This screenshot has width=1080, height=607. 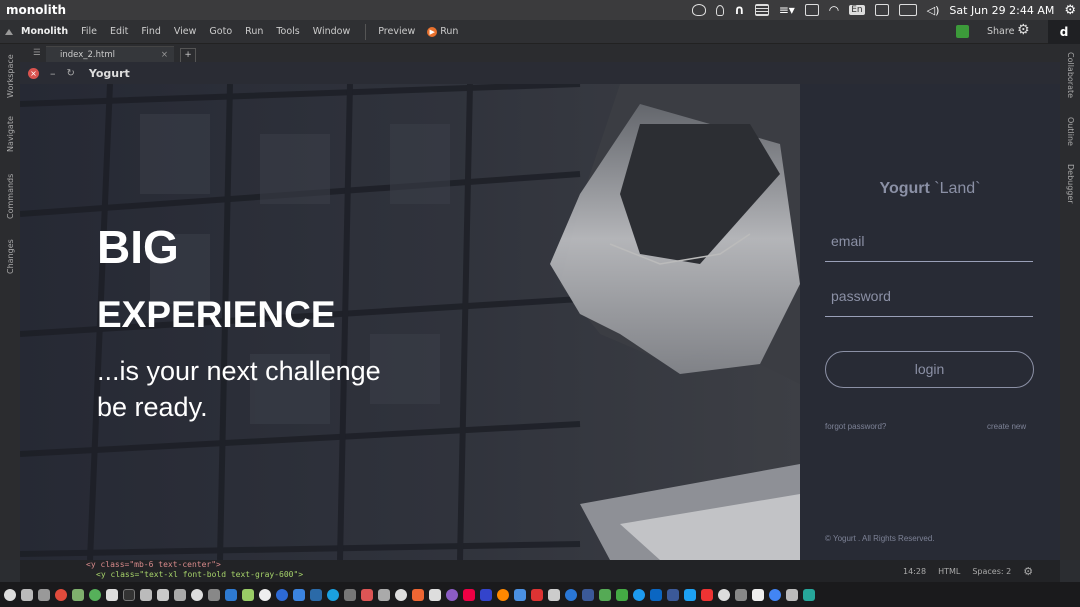 I want to click on battery-icon, so click(x=907, y=10).